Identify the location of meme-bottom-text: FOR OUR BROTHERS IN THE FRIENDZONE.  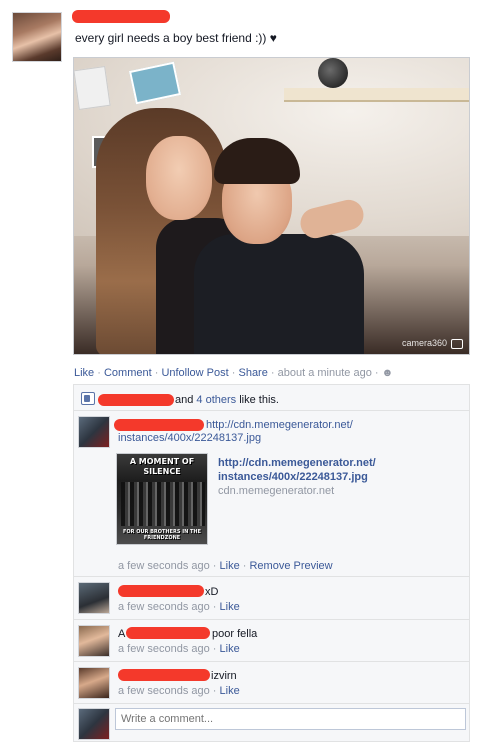
(162, 535).